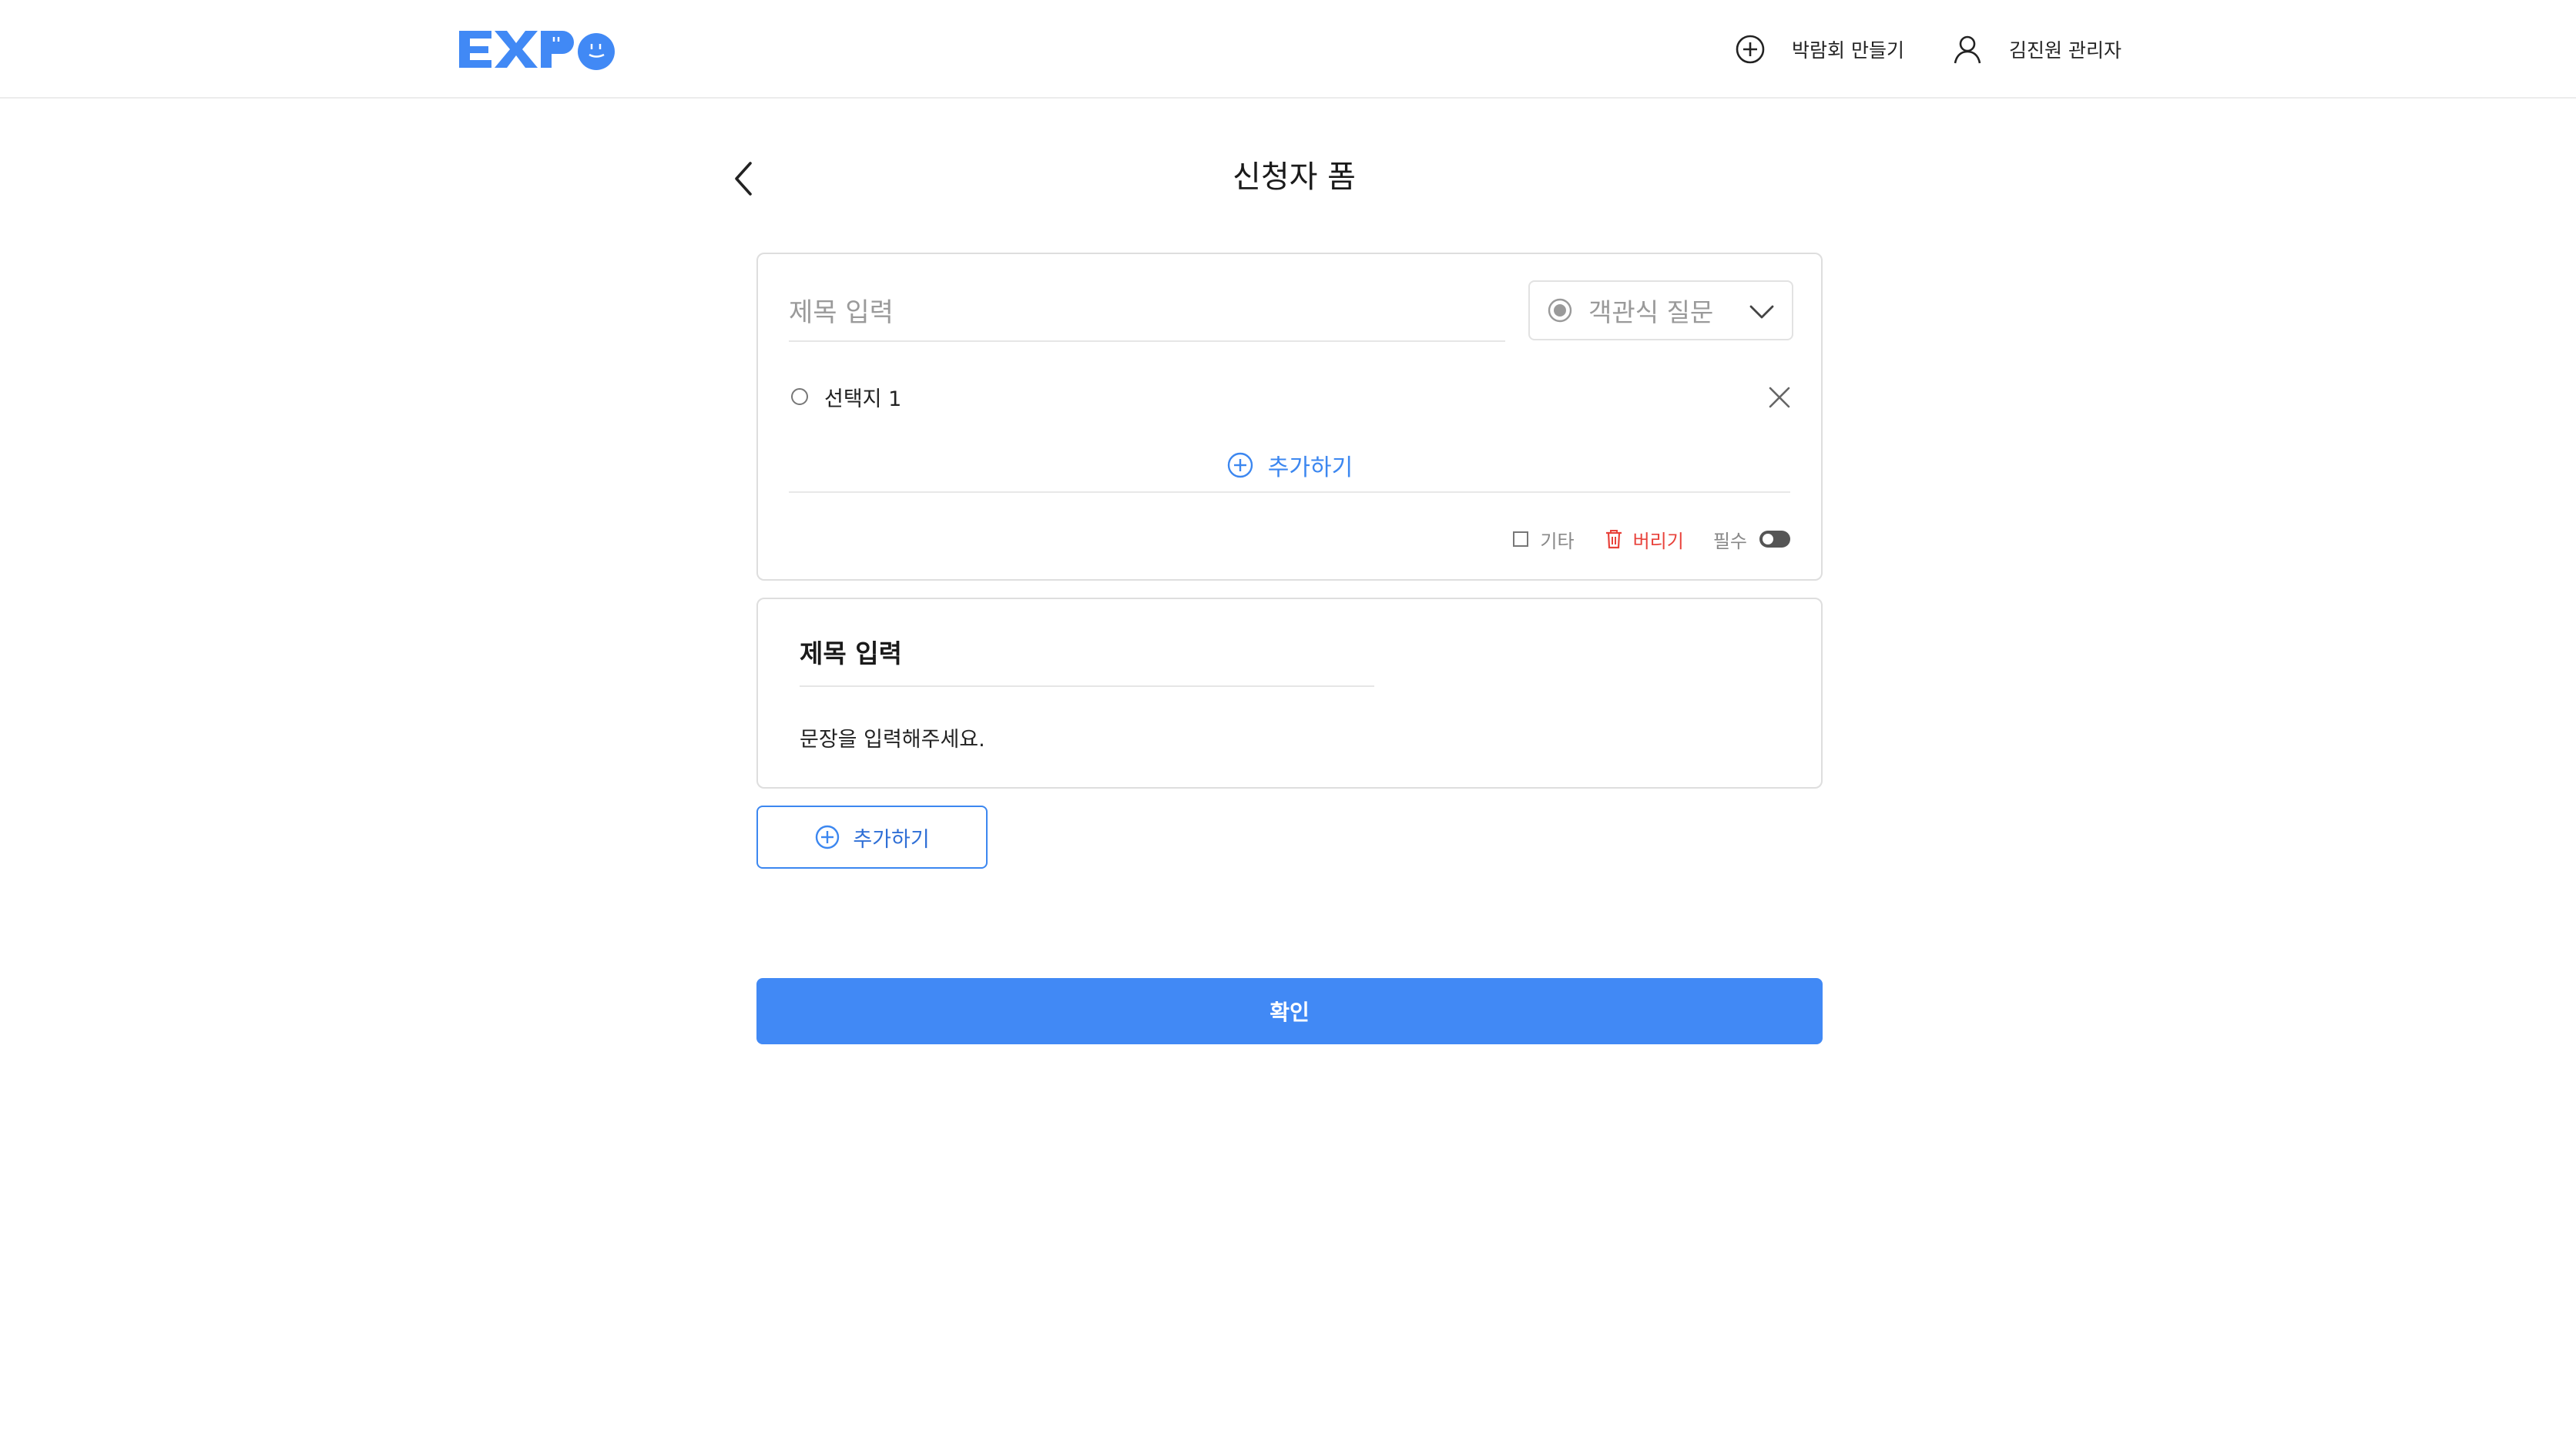 The image size is (2576, 1454). I want to click on etc-option-checkbox: 기타, so click(1543, 539).